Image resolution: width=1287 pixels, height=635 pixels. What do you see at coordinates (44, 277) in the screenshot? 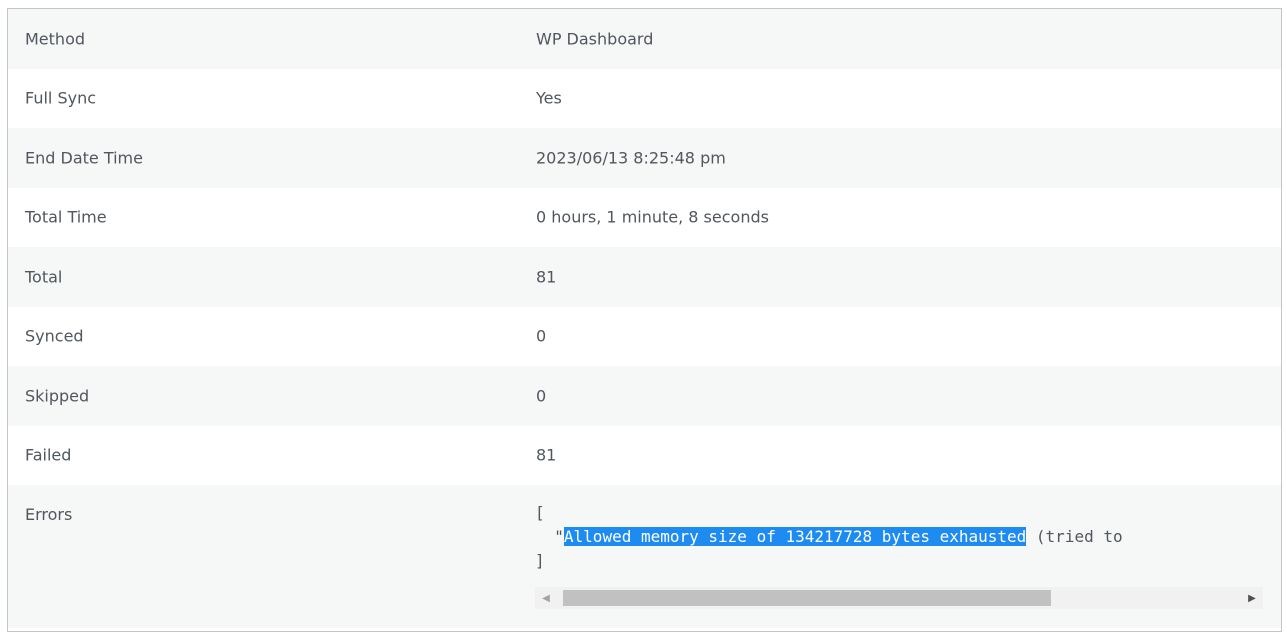
I see `row-label: Total` at bounding box center [44, 277].